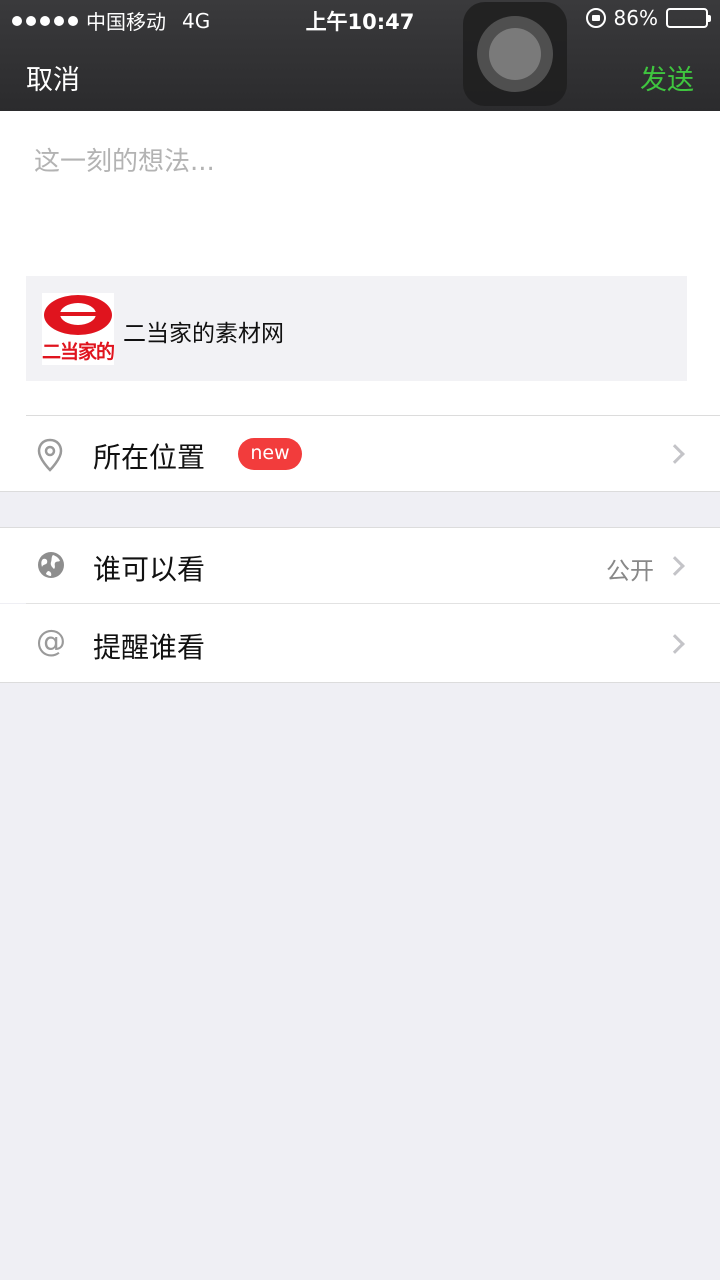  I want to click on visibility-row: 谁可以看 公开, so click(360, 565).